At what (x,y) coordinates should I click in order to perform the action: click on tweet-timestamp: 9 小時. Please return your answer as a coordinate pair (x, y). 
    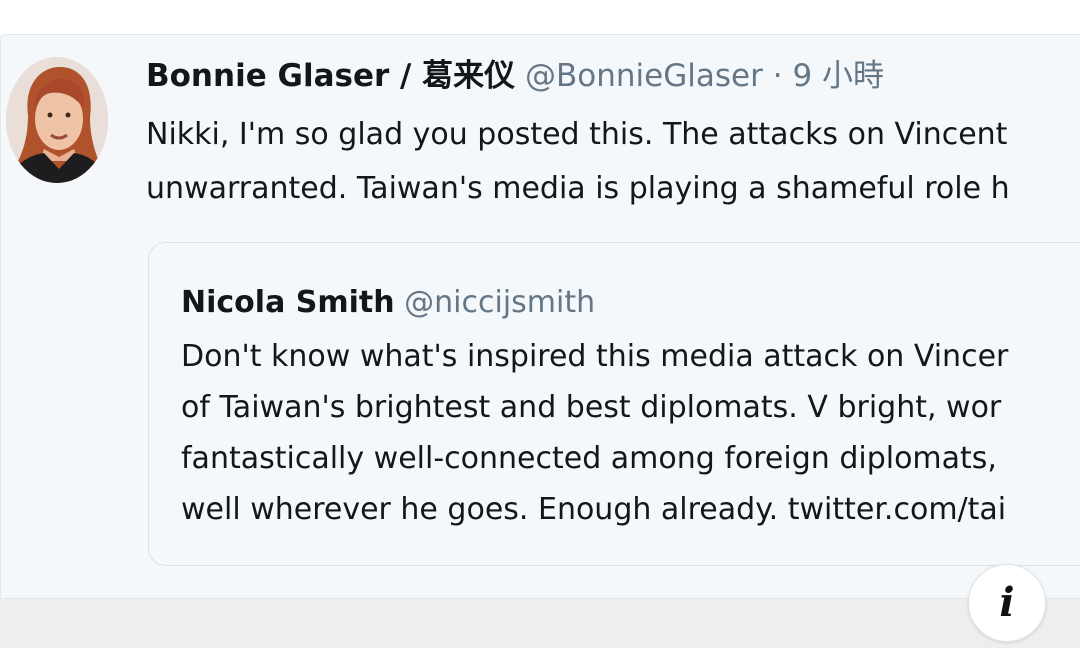
    Looking at the image, I should click on (838, 76).